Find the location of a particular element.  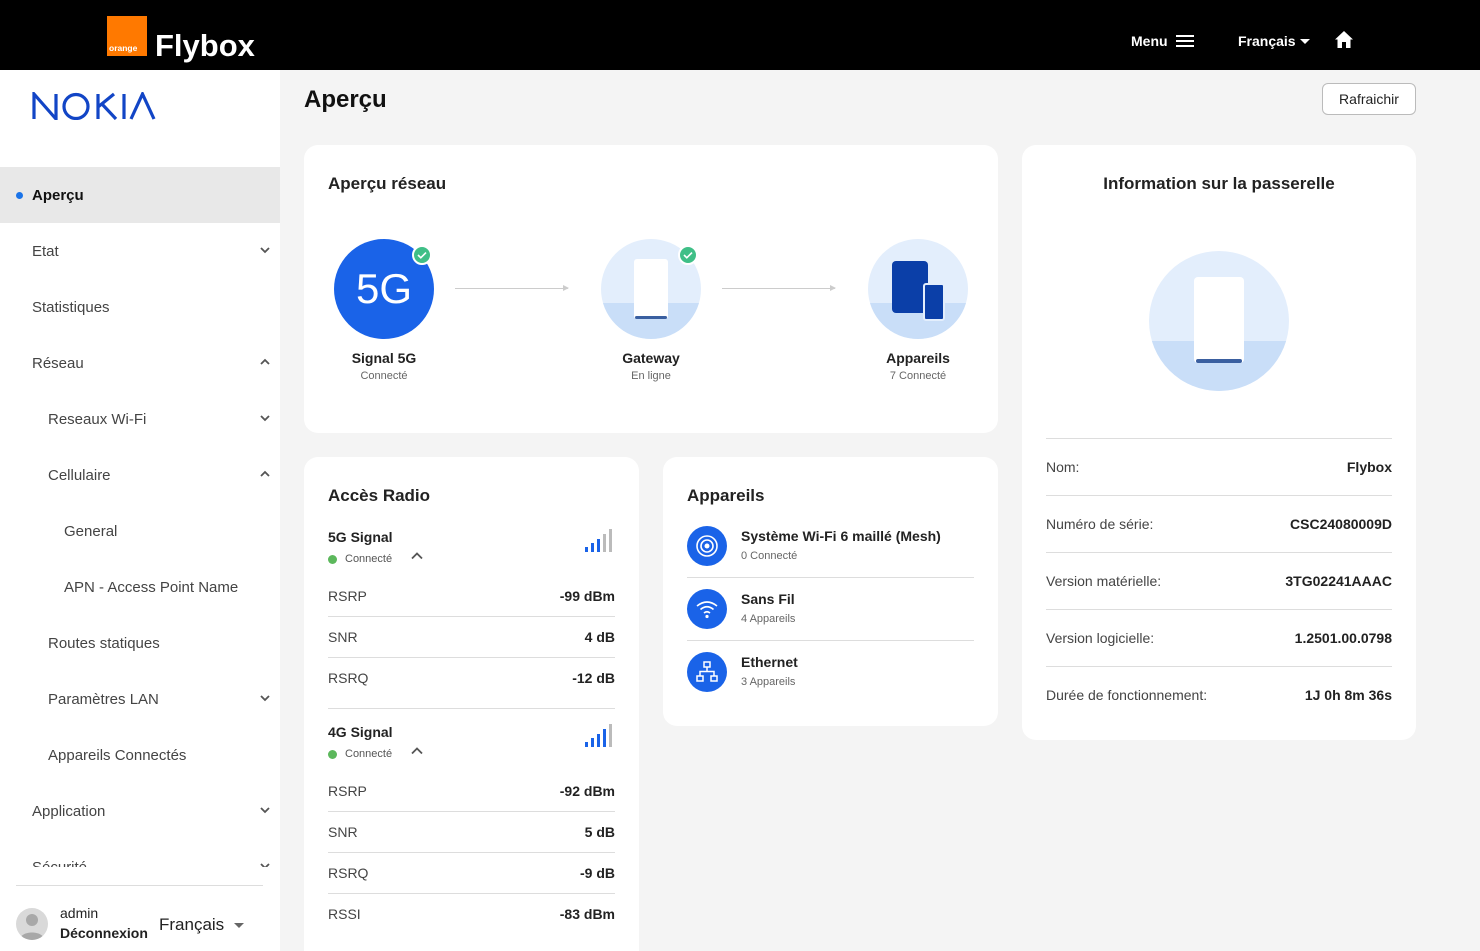

check-icon is located at coordinates (688, 255).